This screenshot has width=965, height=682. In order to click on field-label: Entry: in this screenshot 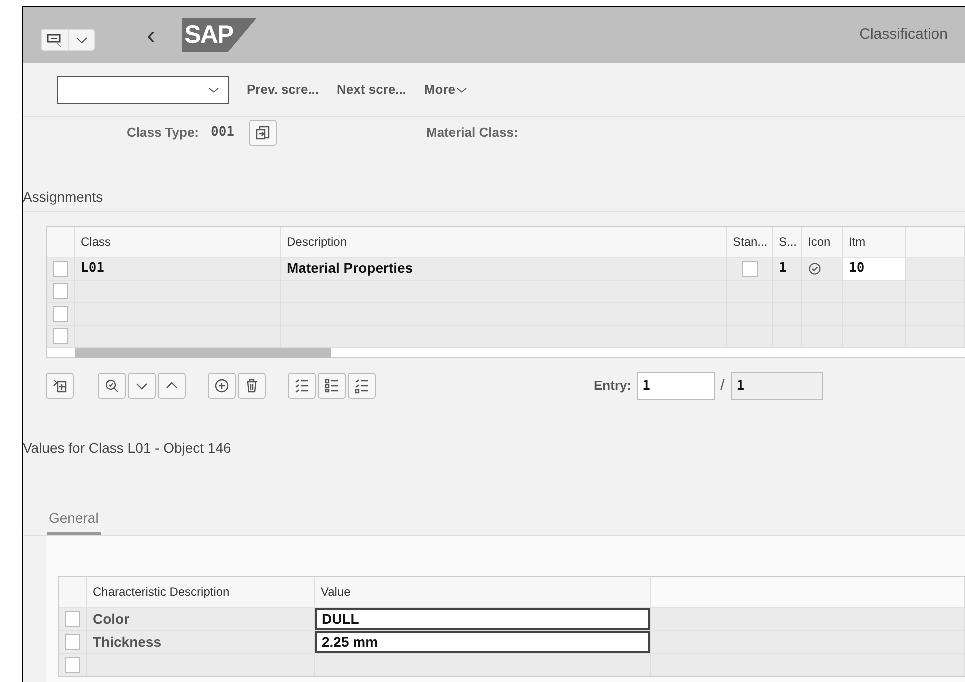, I will do `click(613, 386)`.